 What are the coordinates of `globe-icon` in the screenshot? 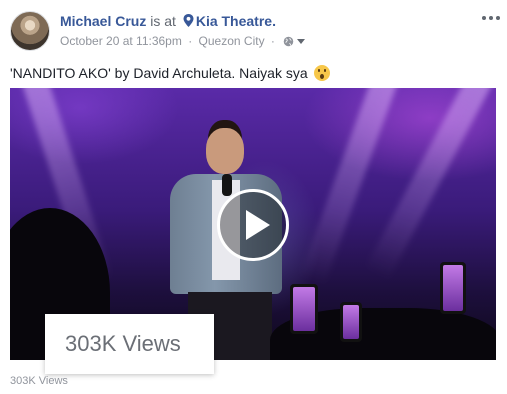 It's located at (288, 41).